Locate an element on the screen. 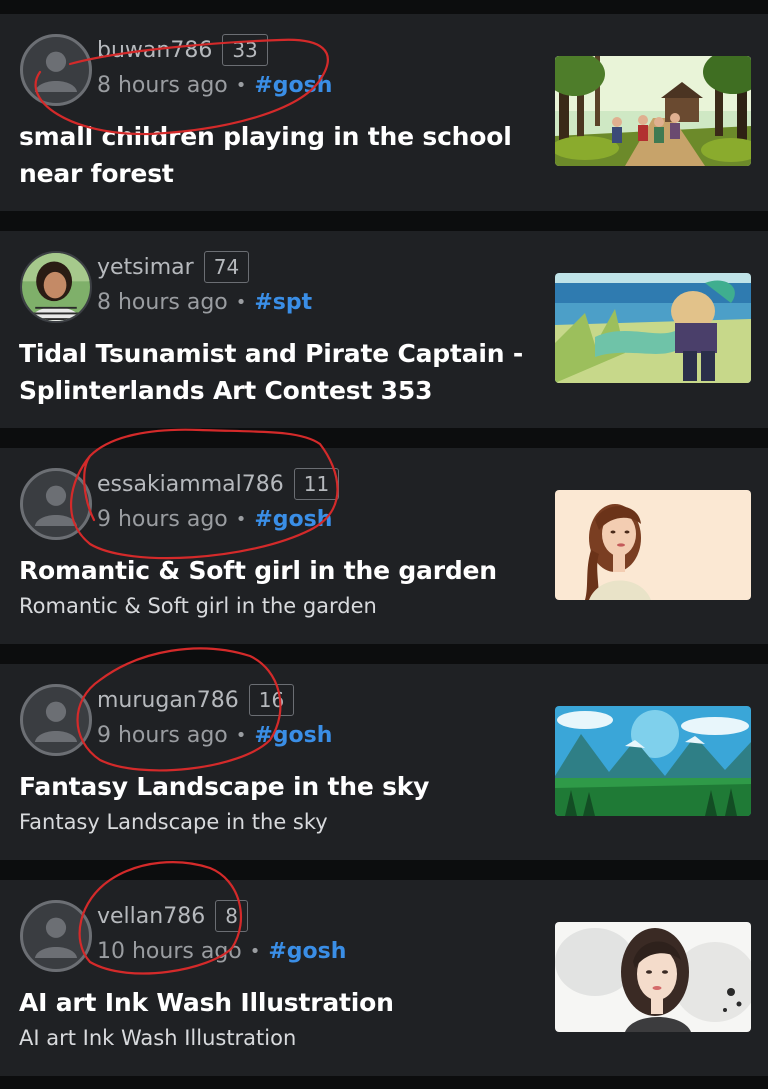  fantasy-landscape-image is located at coordinates (653, 761).